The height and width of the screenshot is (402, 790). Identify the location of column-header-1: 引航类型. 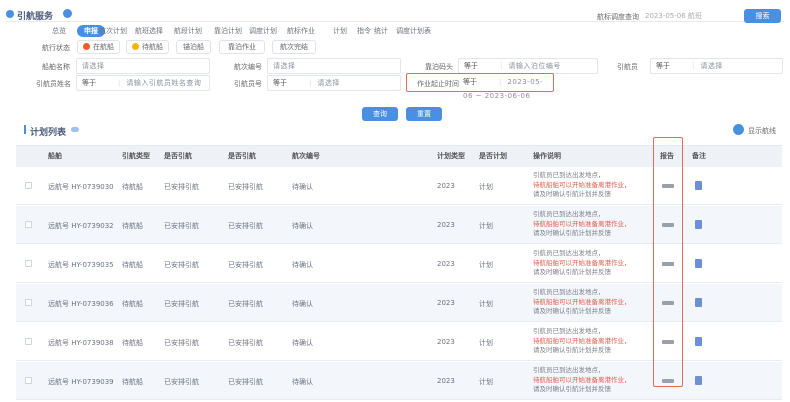
(136, 156).